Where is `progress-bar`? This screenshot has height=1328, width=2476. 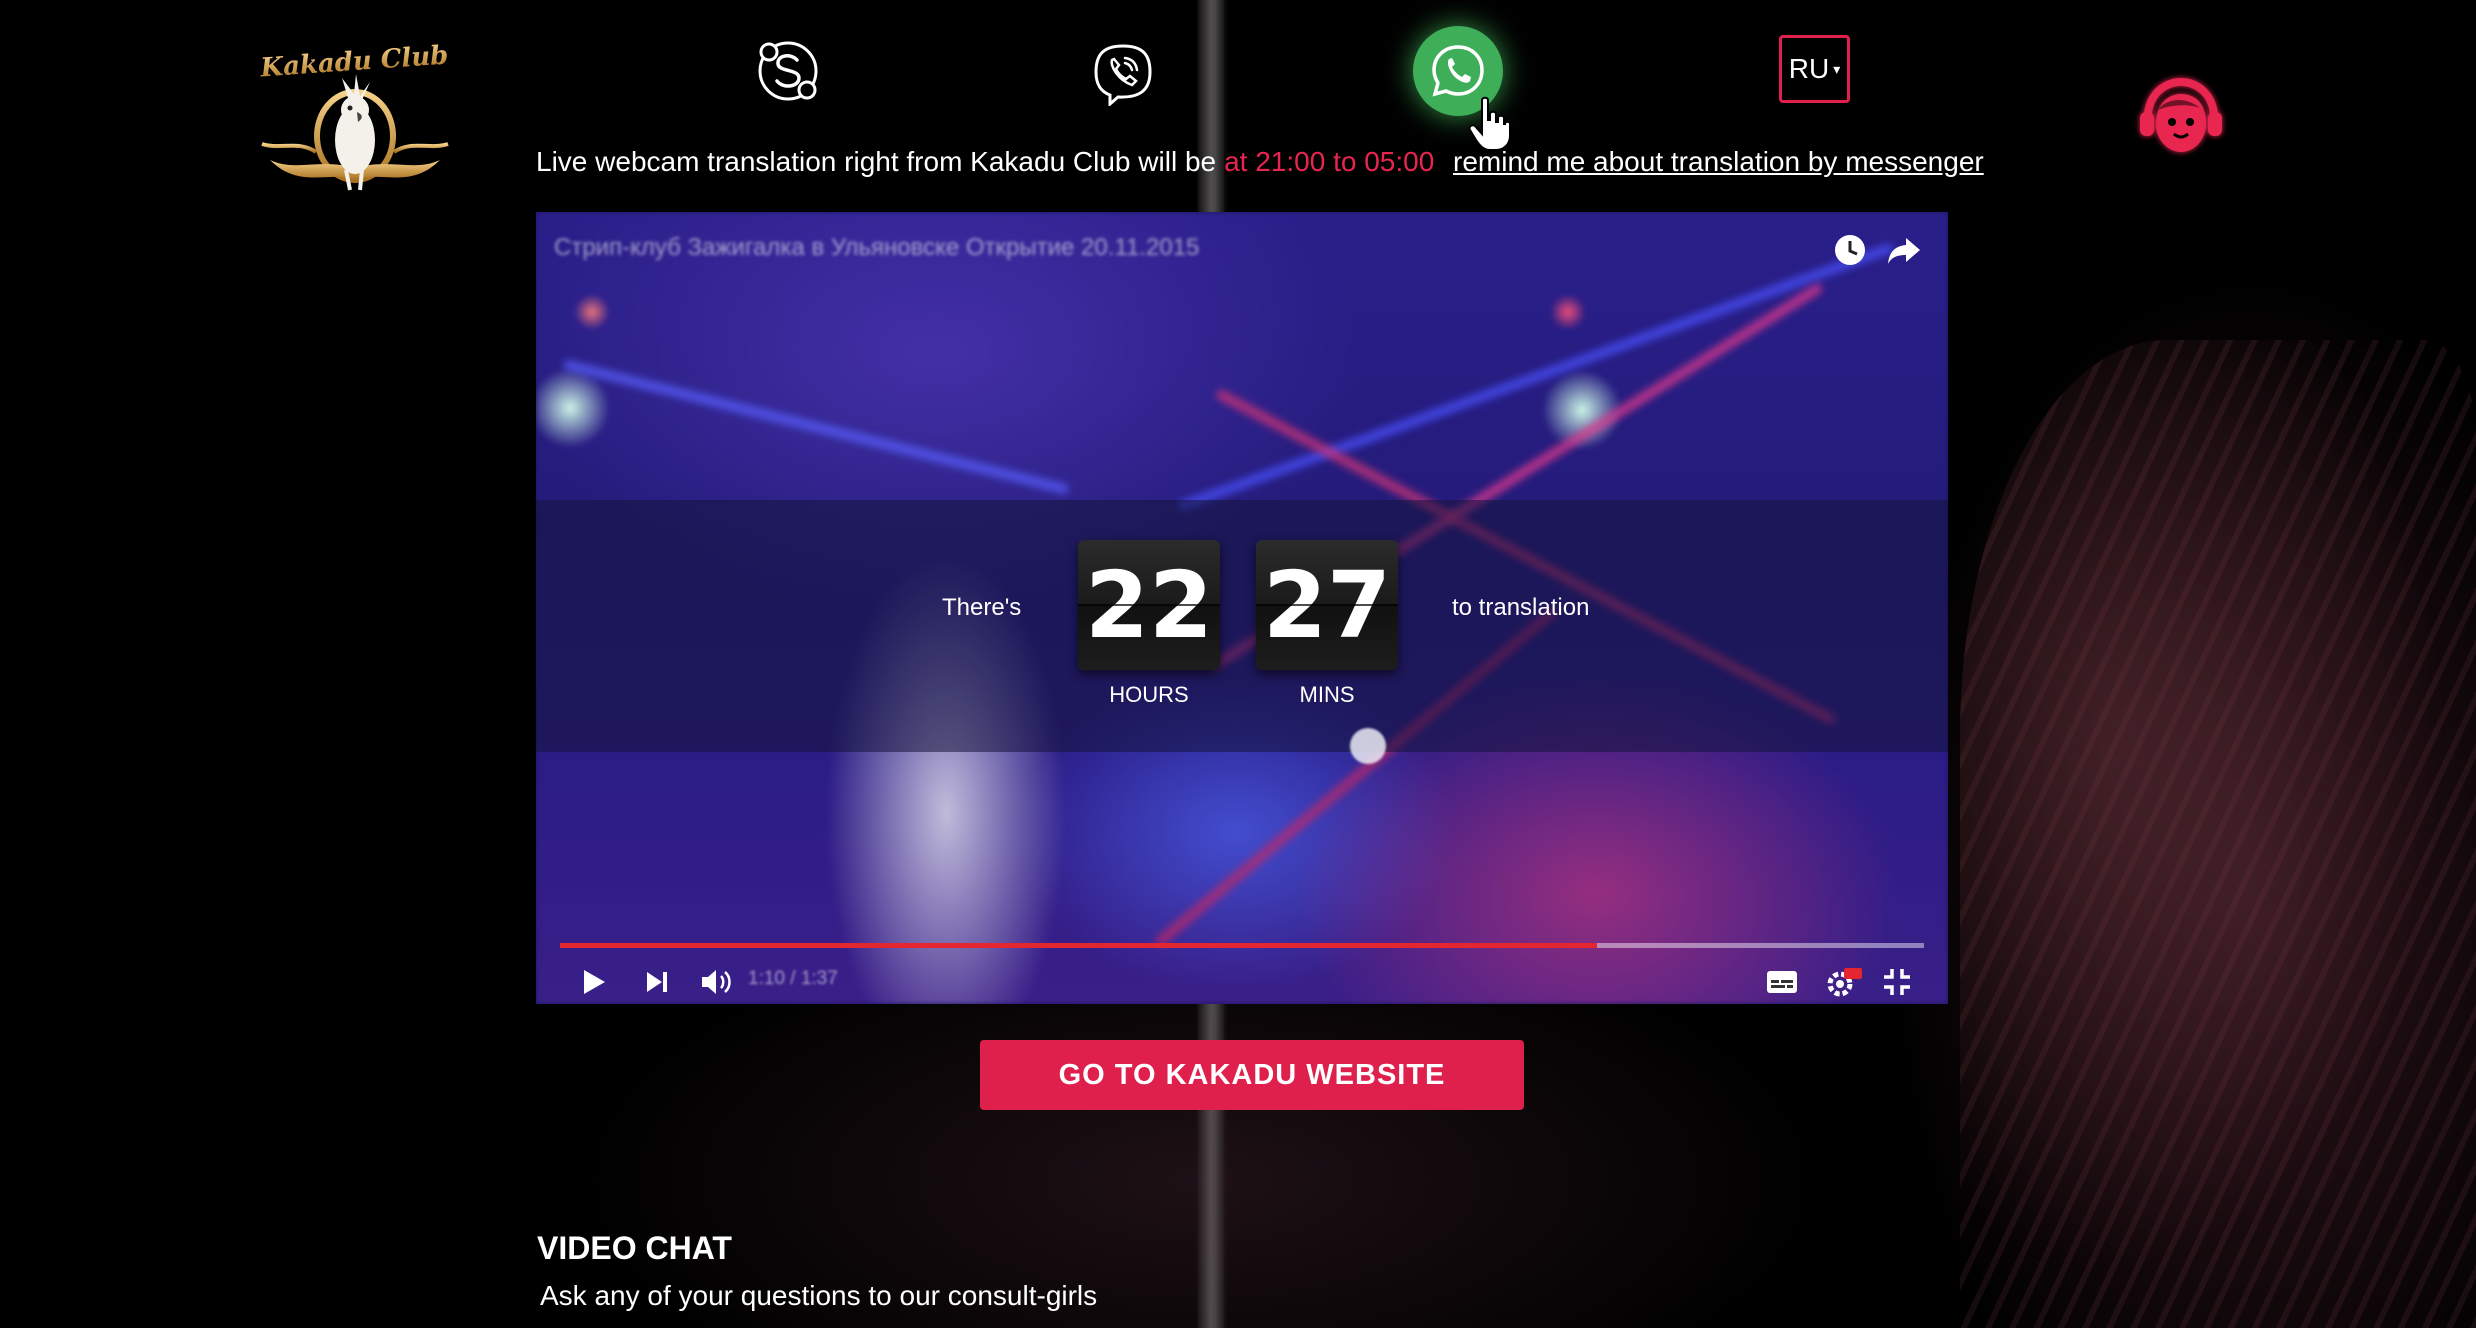 progress-bar is located at coordinates (1242, 945).